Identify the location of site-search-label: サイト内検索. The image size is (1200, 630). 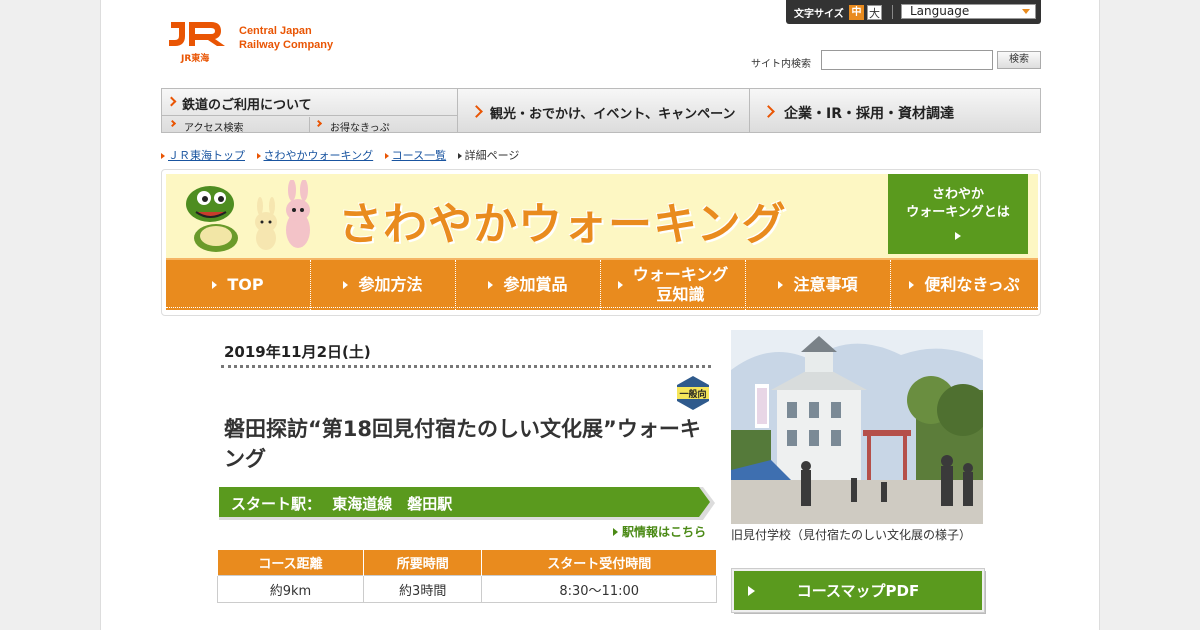
(781, 64).